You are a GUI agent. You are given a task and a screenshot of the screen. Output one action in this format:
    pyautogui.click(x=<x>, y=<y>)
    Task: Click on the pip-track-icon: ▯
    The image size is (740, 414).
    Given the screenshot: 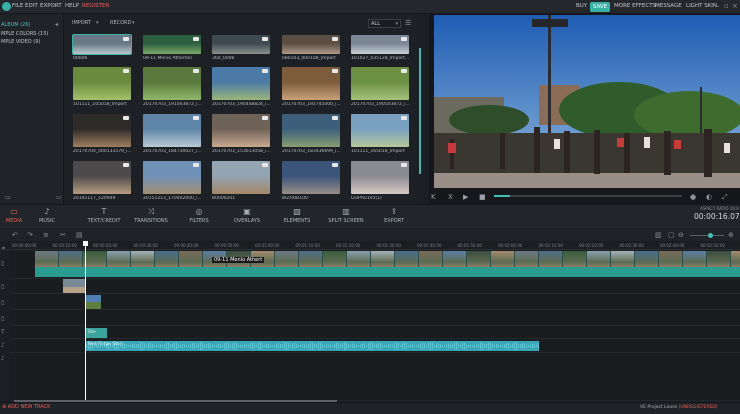 What is the action you would take?
    pyautogui.click(x=3, y=318)
    